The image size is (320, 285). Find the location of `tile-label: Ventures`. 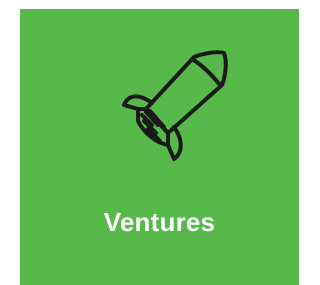

tile-label: Ventures is located at coordinates (159, 222).